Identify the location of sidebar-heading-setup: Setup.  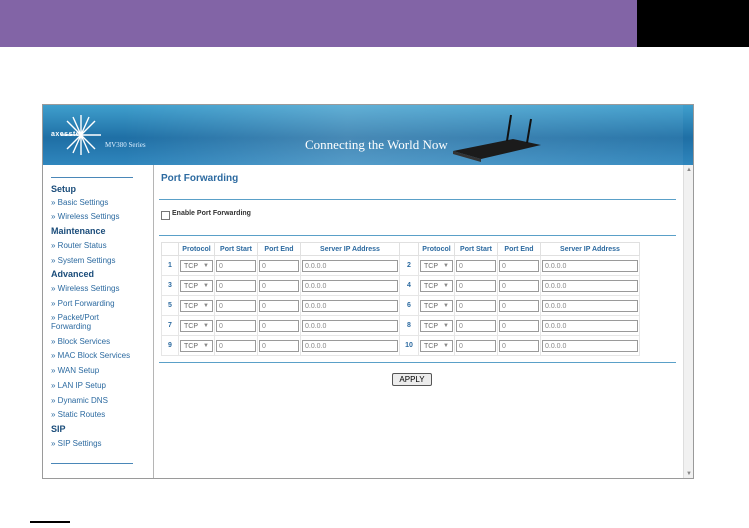
(64, 189).